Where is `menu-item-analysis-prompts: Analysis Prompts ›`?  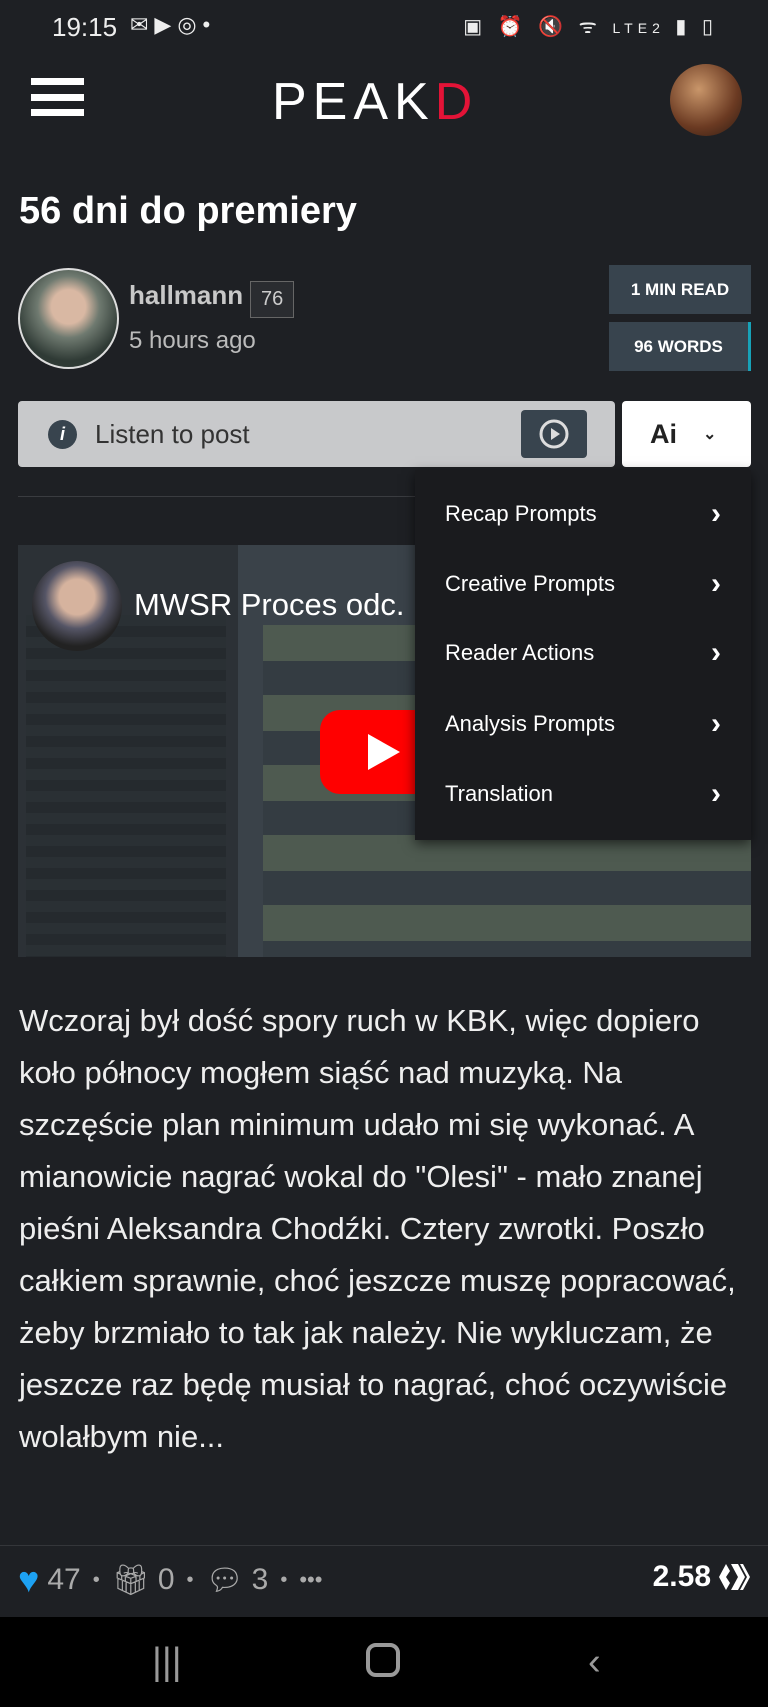 menu-item-analysis-prompts: Analysis Prompts › is located at coordinates (583, 724).